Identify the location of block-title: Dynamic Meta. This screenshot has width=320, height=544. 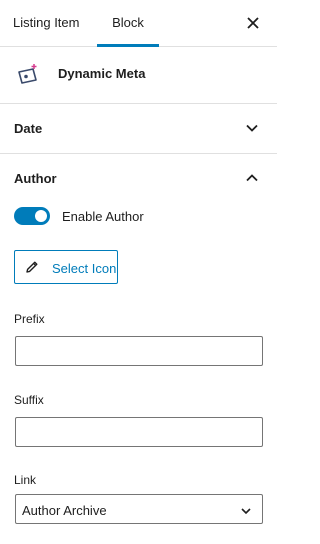
(102, 73).